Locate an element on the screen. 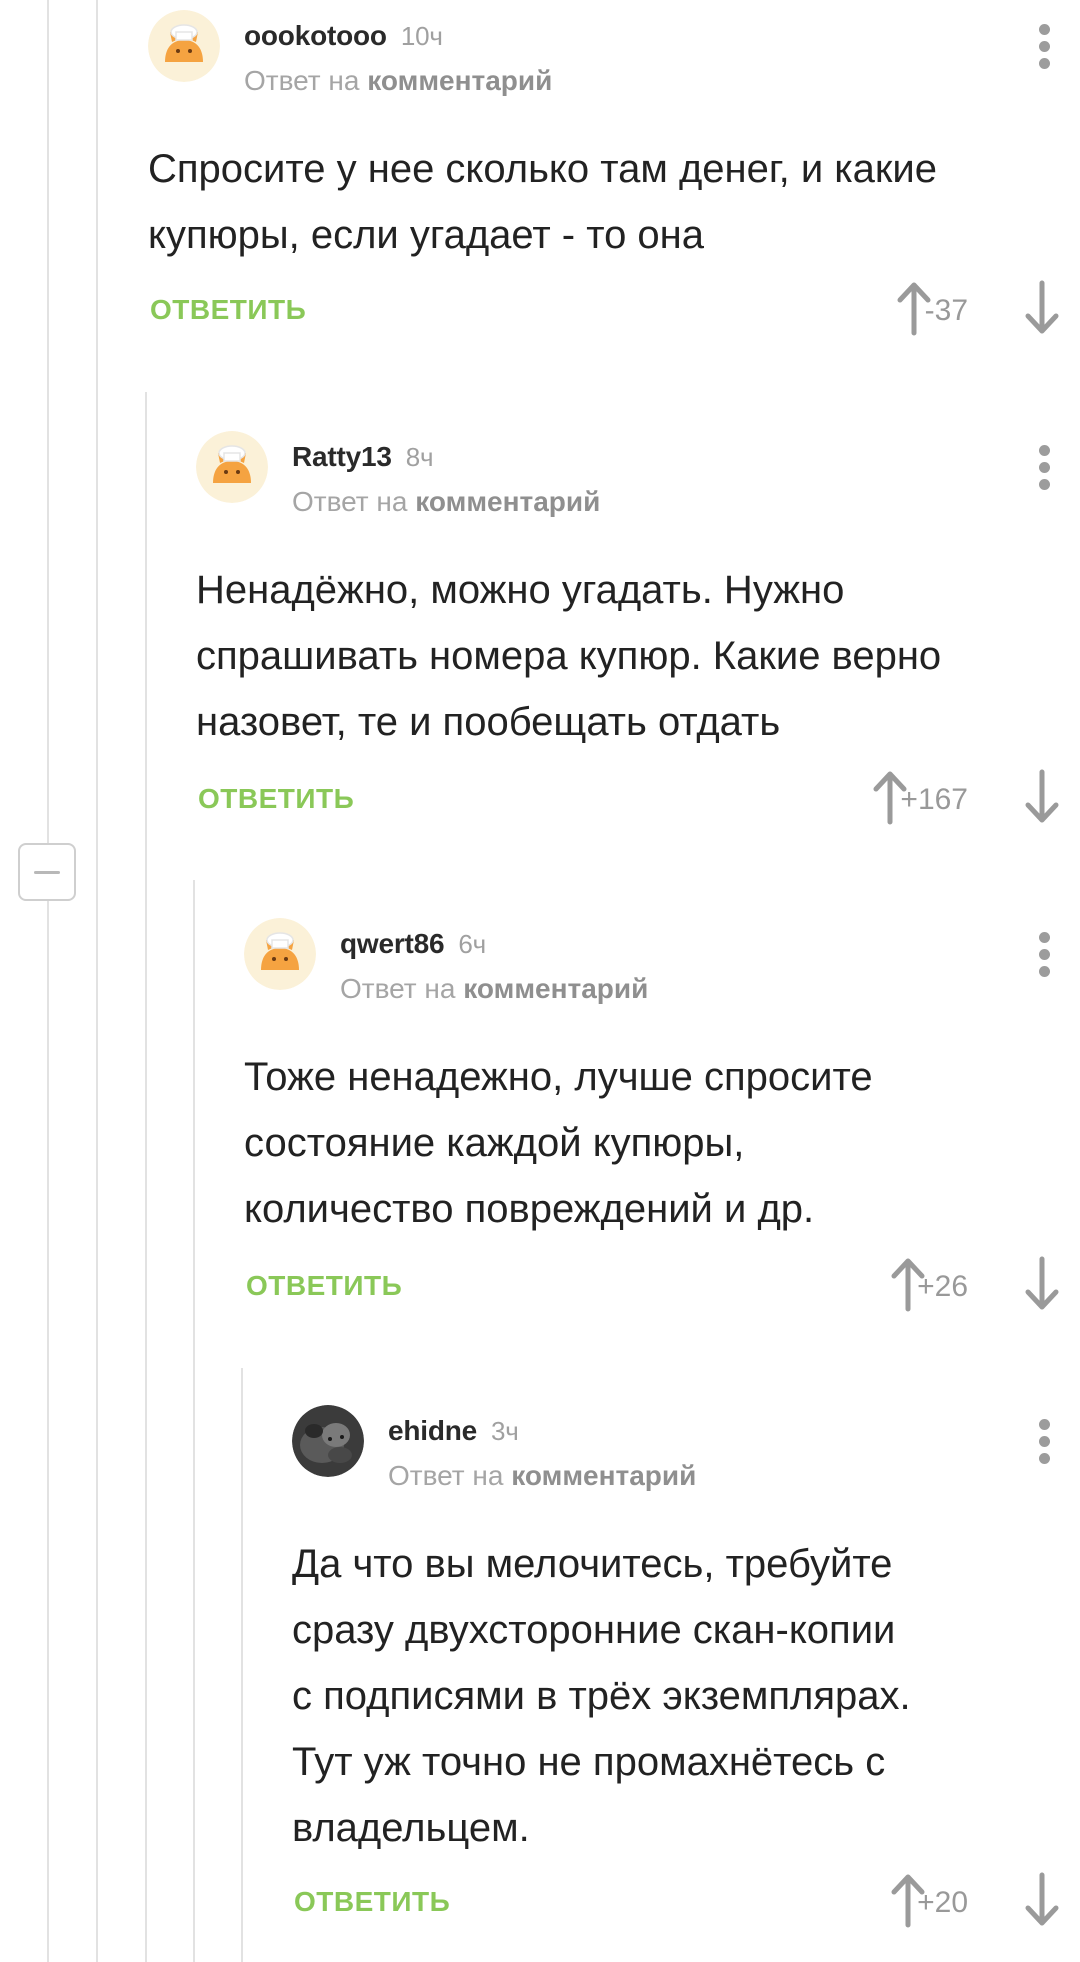 The width and height of the screenshot is (1080, 1962). thread-line-1b is located at coordinates (48, 1431).